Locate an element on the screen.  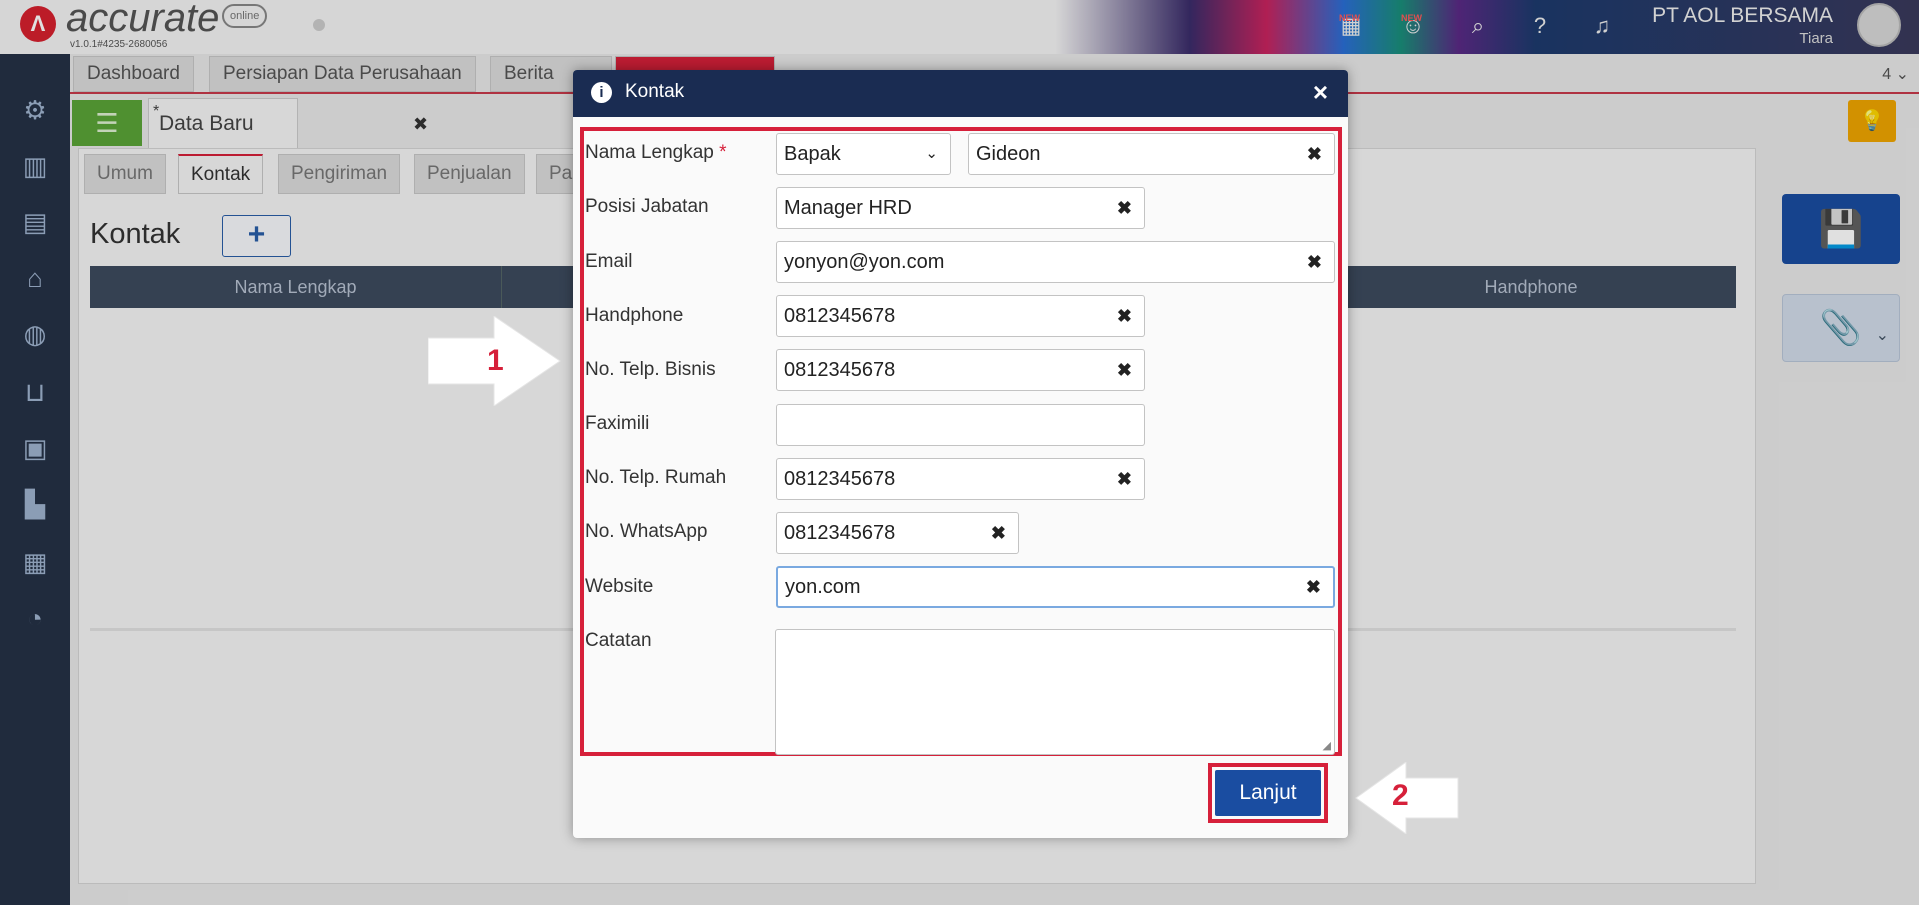
label-email: Email is located at coordinates (609, 261).